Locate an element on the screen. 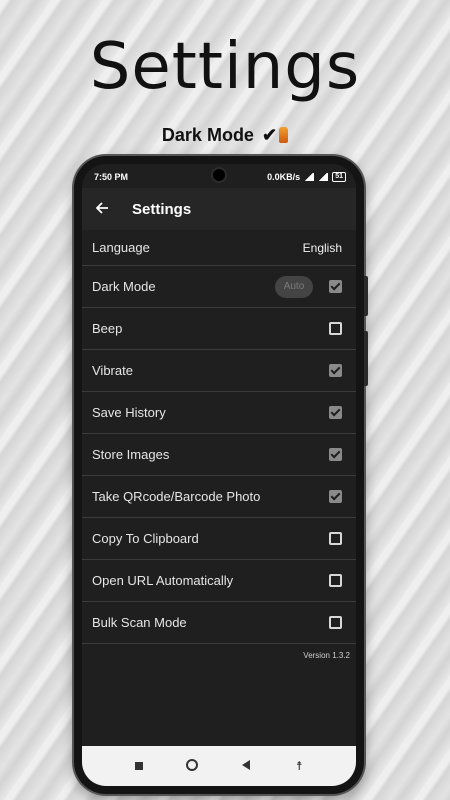 Image resolution: width=450 pixels, height=800 pixels. promo-subtitle-text: Dark Mode is located at coordinates (207, 135).